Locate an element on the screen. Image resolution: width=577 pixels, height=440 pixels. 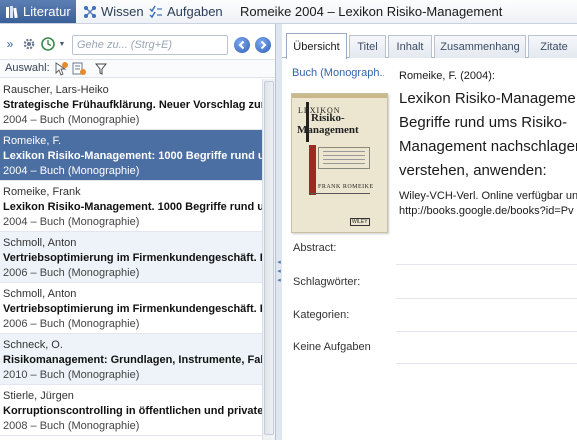
arrow-left-icon is located at coordinates (241, 45).